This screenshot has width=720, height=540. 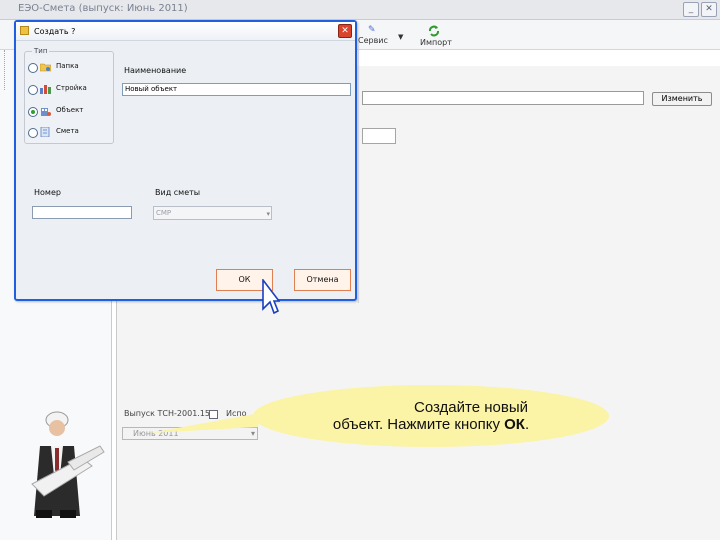 What do you see at coordinates (514, 424) in the screenshot?
I see `instruction-ok-emphasis: ОК` at bounding box center [514, 424].